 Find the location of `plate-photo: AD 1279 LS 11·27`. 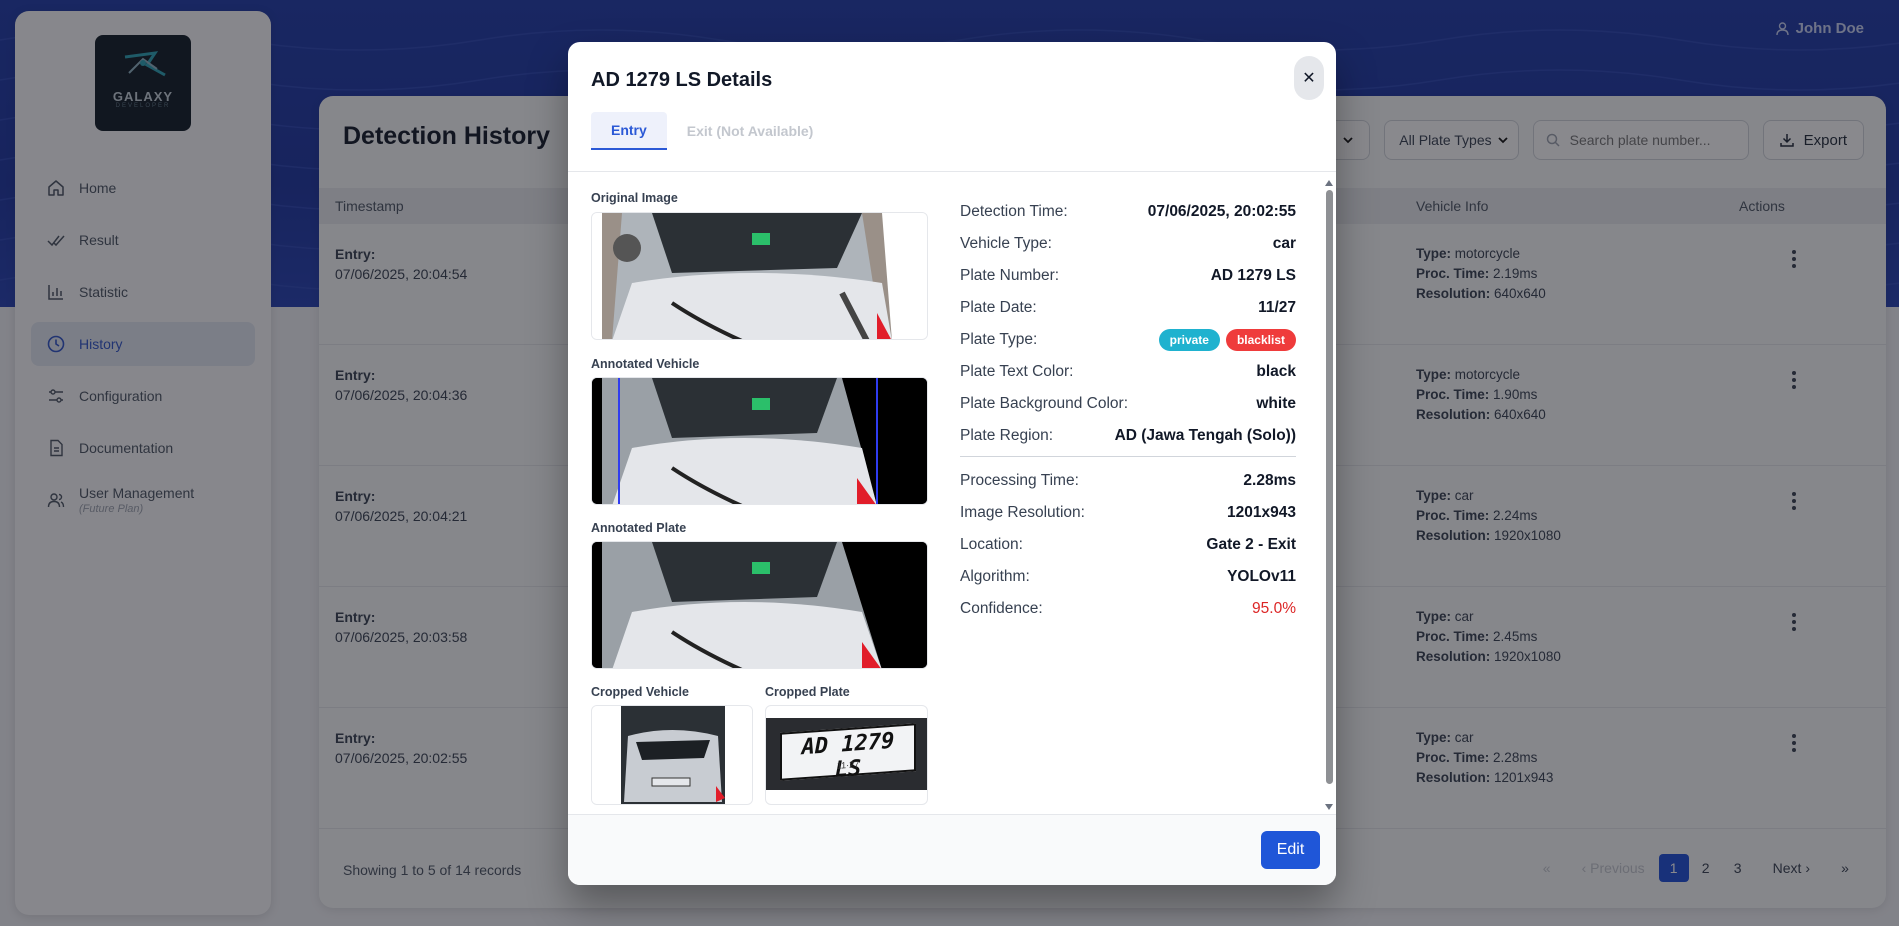

plate-photo: AD 1279 LS 11·27 is located at coordinates (846, 754).